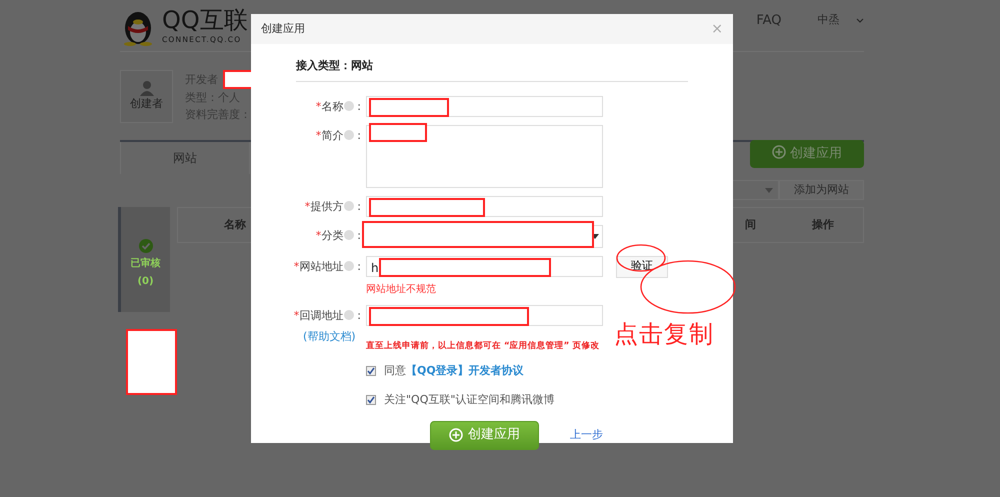 The height and width of the screenshot is (497, 1000). What do you see at coordinates (283, 28) in the screenshot?
I see `dialog-title: 创建应用` at bounding box center [283, 28].